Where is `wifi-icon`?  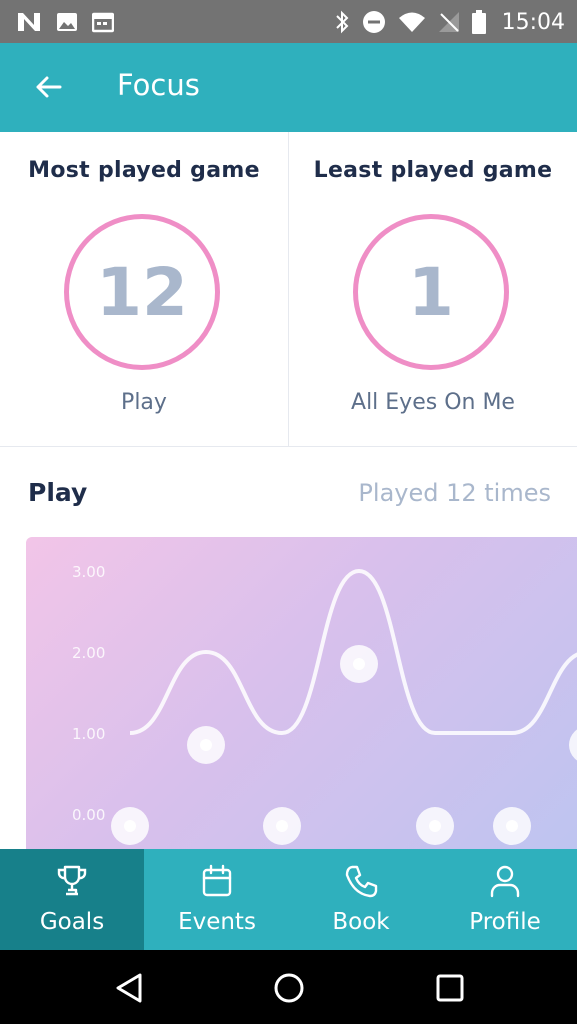
wifi-icon is located at coordinates (411, 22).